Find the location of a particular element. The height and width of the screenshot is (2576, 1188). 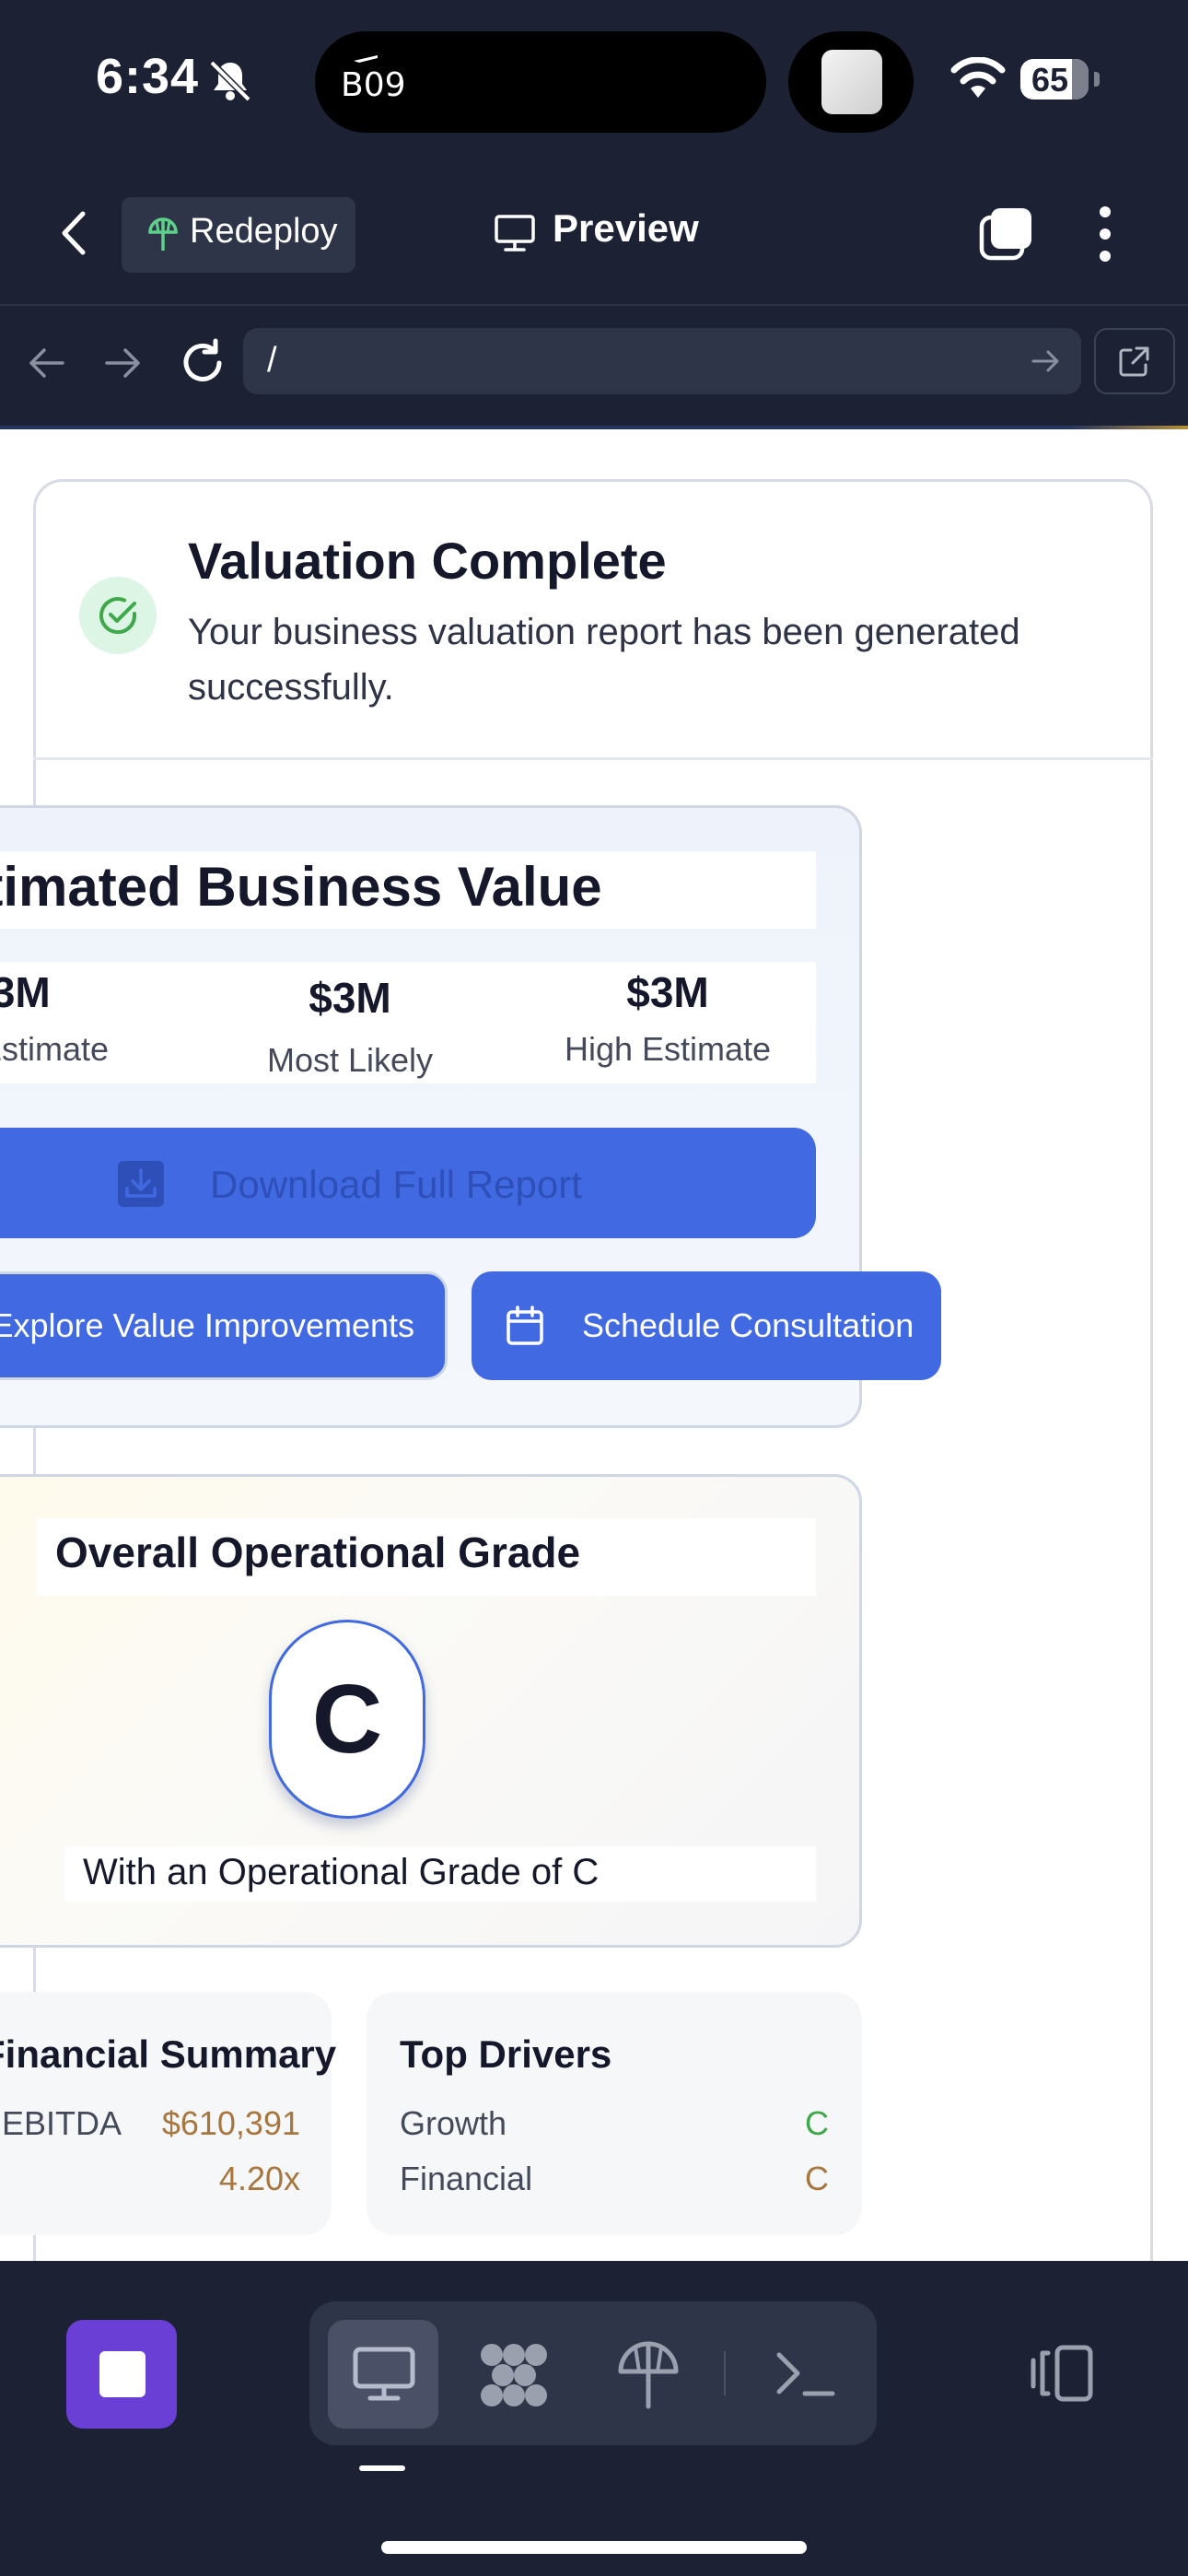

grade-letter: C is located at coordinates (347, 1719).